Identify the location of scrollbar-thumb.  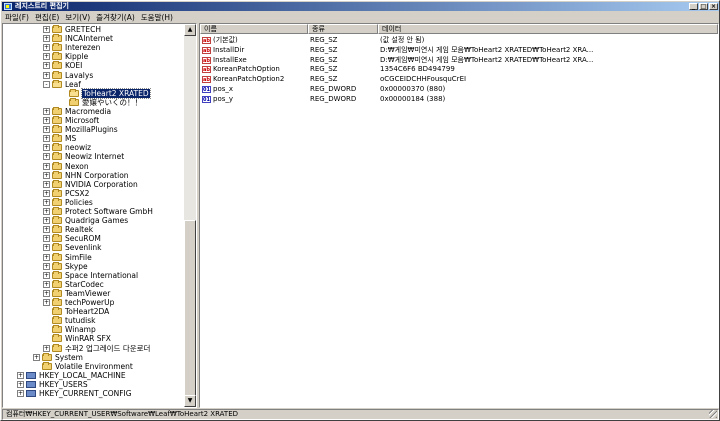
(190, 308).